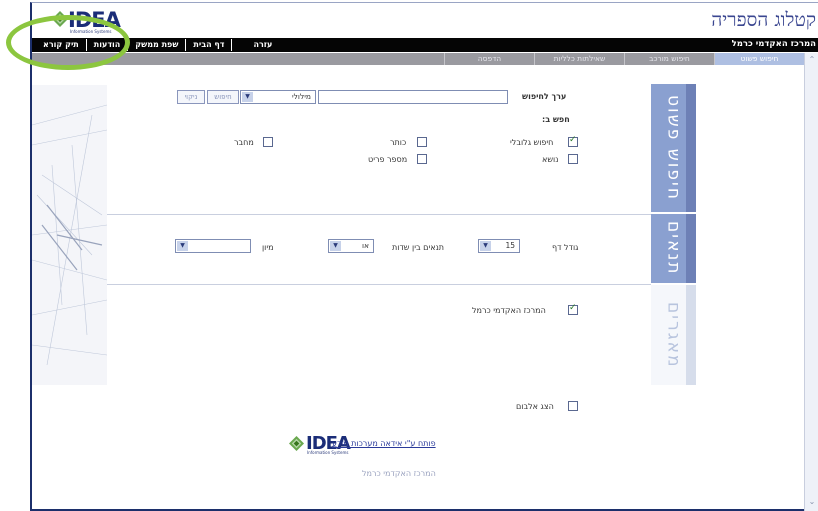 This screenshot has height=511, width=818. I want to click on menu-interface-language: שפת ממשק, so click(157, 45).